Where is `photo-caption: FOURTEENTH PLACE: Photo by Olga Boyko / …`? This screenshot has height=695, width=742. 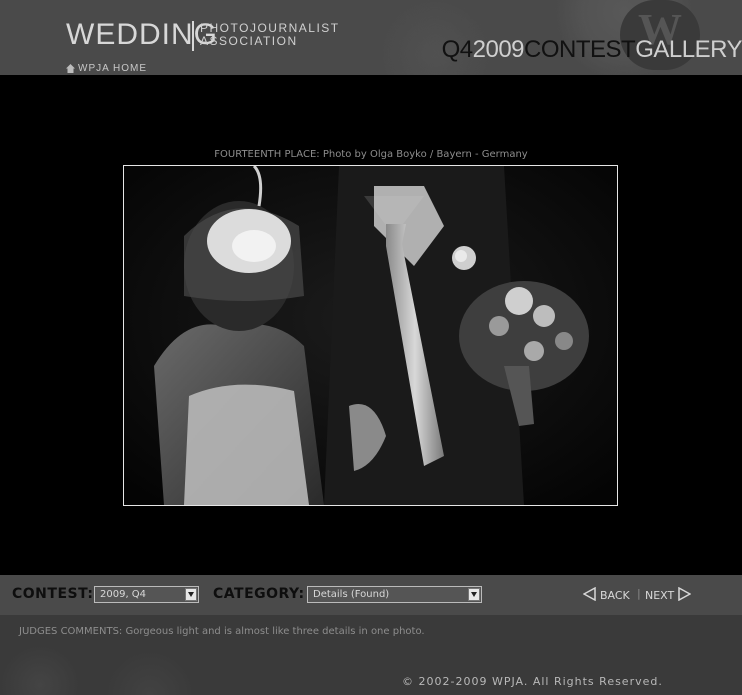
photo-caption: FOURTEENTH PLACE: Photo by Olga Boyko / … is located at coordinates (371, 154).